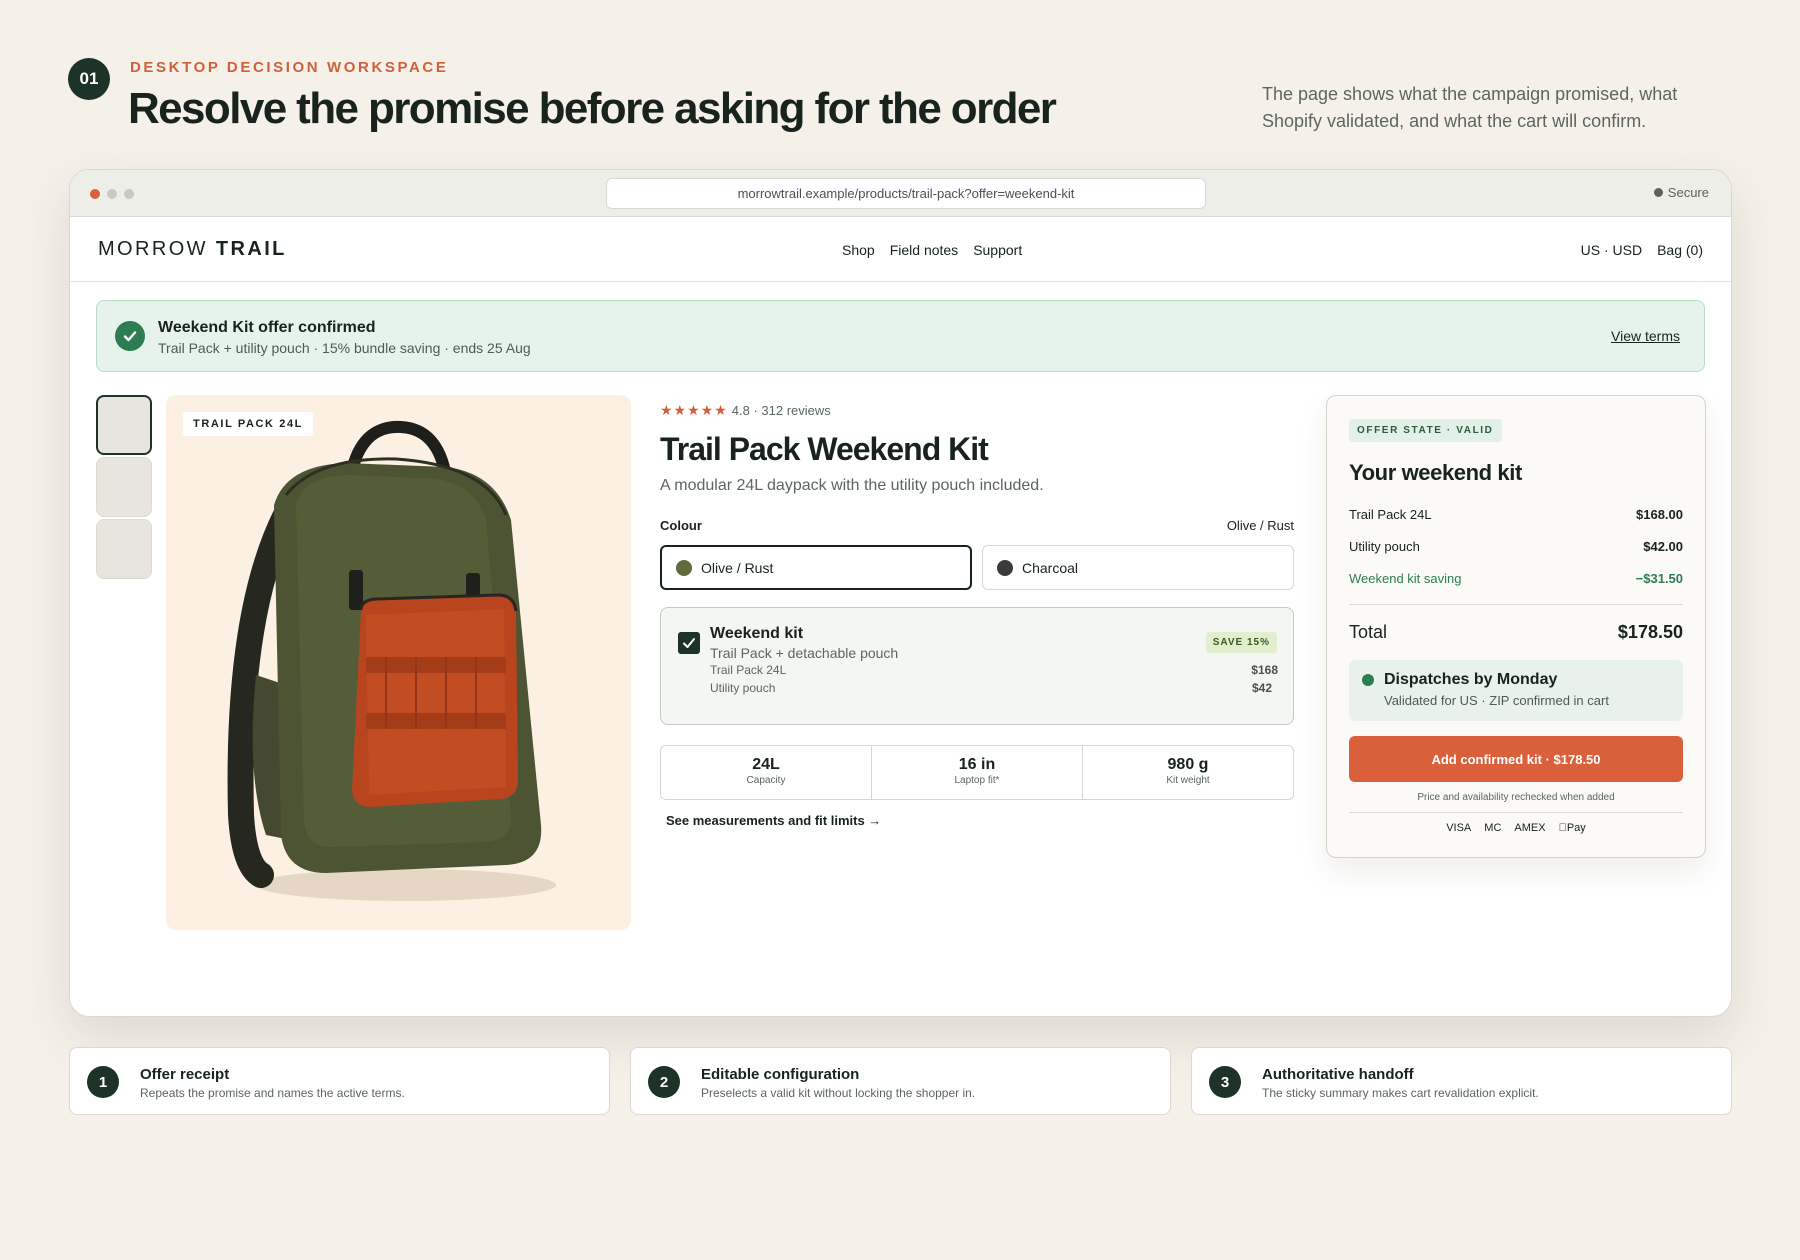 The width and height of the screenshot is (1800, 1260). What do you see at coordinates (1611, 250) in the screenshot?
I see `locale-selector: US · USD` at bounding box center [1611, 250].